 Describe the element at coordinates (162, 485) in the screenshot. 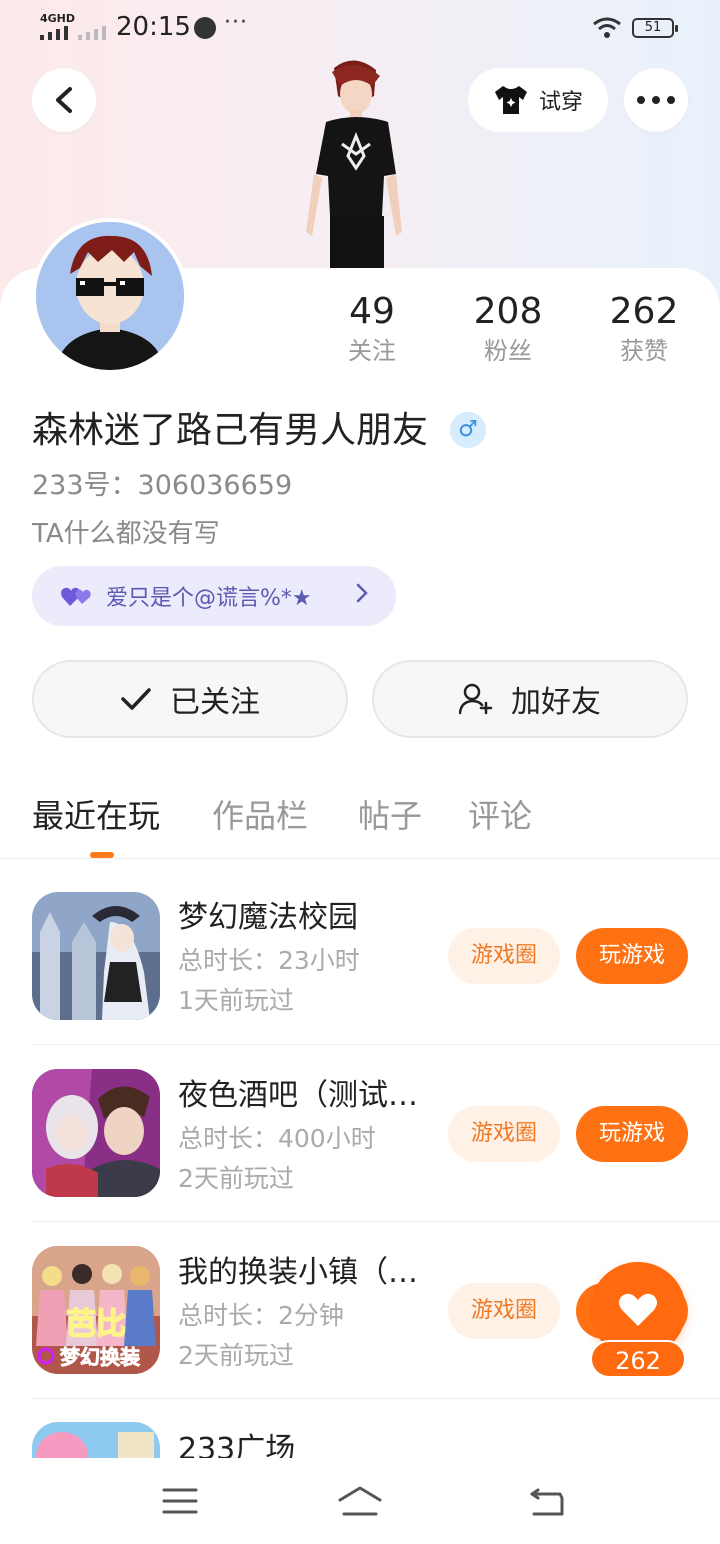

I see `user-id: 233号：306036659` at that location.